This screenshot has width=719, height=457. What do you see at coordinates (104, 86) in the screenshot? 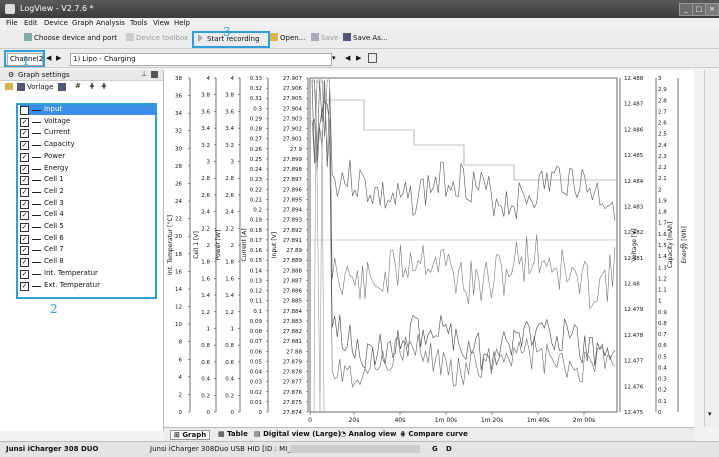
I see `autoscale2-icon: ⋕` at bounding box center [104, 86].